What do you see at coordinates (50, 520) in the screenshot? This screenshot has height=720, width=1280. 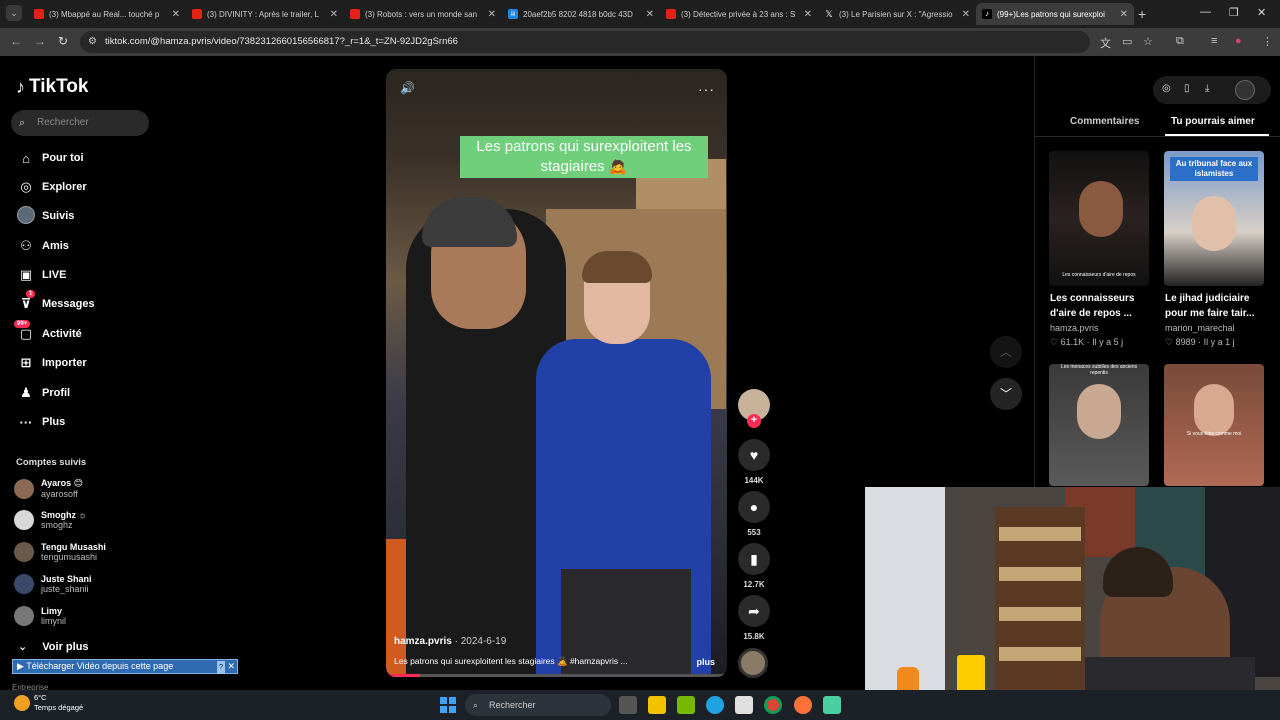 I see `followed-account: Smoghz ☼ smoghz` at bounding box center [50, 520].